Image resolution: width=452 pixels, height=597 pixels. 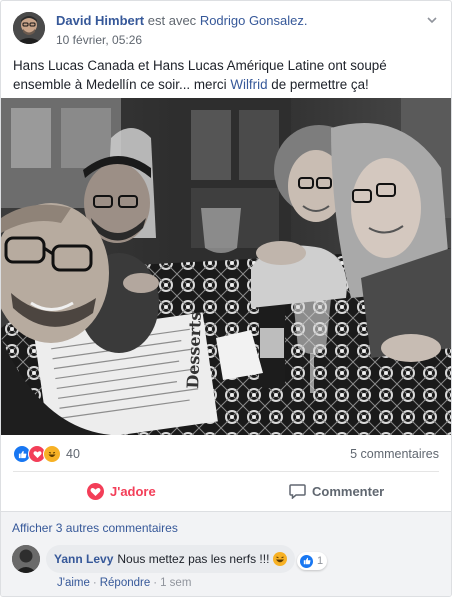 What do you see at coordinates (254, 20) in the screenshot?
I see `tagged-user: Rodrigo Gonsalez.` at bounding box center [254, 20].